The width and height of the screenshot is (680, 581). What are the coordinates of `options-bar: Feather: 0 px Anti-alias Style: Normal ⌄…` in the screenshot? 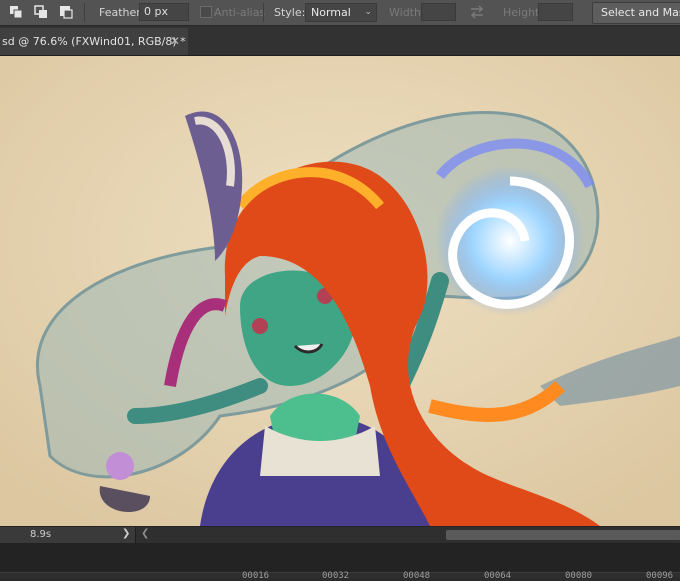 It's located at (340, 13).